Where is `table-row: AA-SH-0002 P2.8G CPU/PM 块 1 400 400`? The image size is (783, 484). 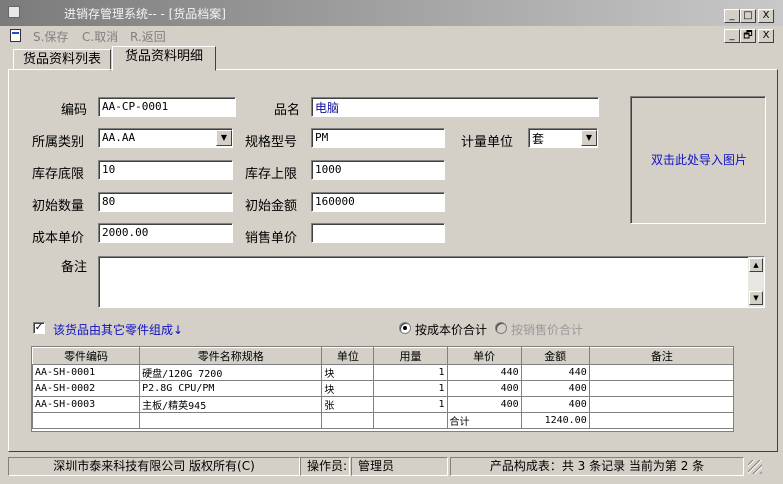 table-row: AA-SH-0002 P2.8G CPU/PM 块 1 400 400 is located at coordinates (382, 388).